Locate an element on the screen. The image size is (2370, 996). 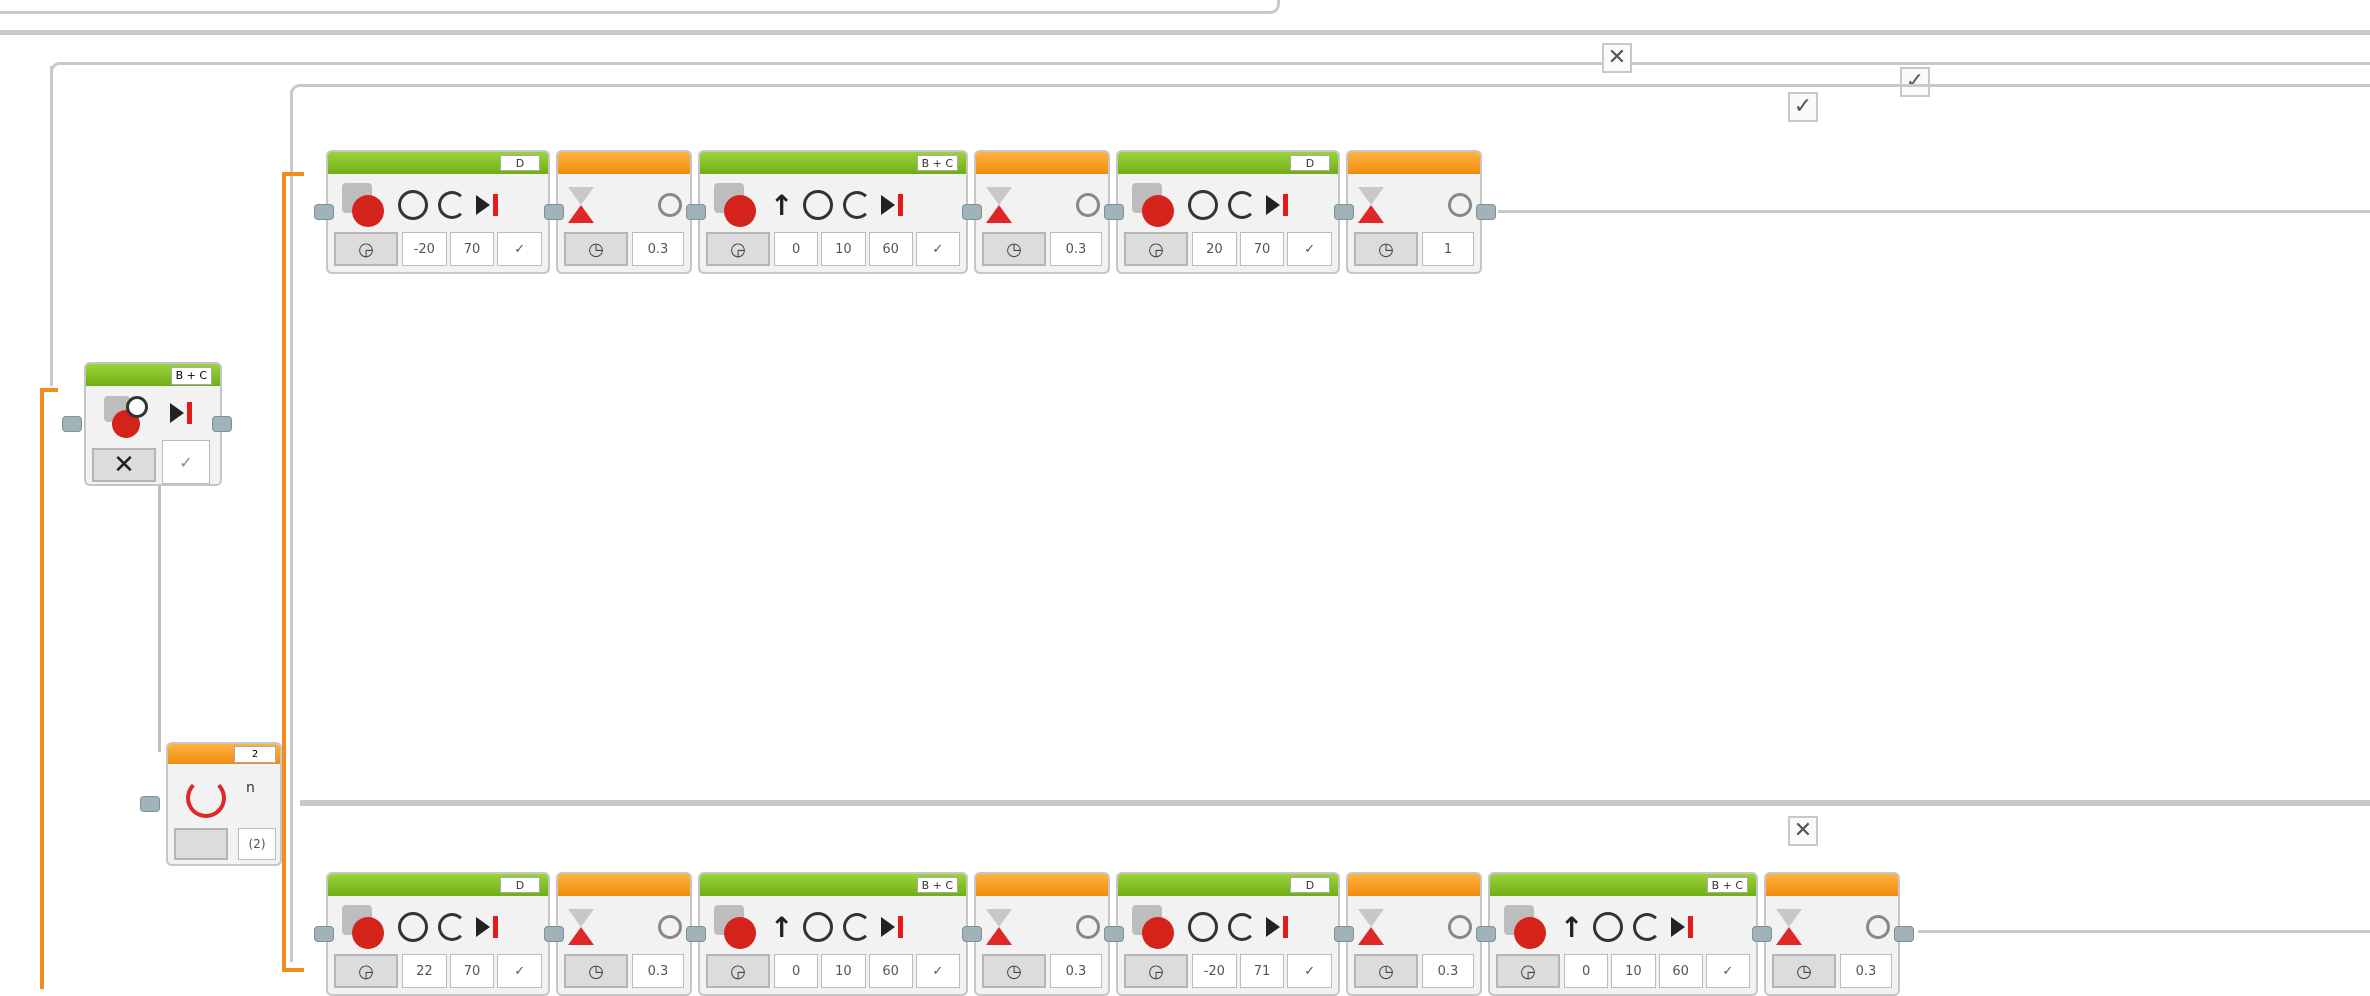
loop-icon is located at coordinates (206, 798).